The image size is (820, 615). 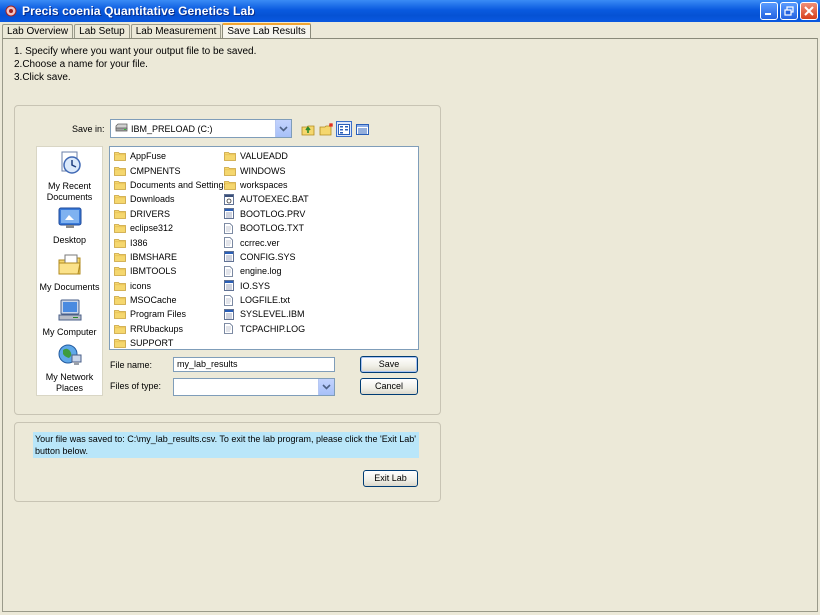 I want to click on up-folder-icon, so click(x=308, y=129).